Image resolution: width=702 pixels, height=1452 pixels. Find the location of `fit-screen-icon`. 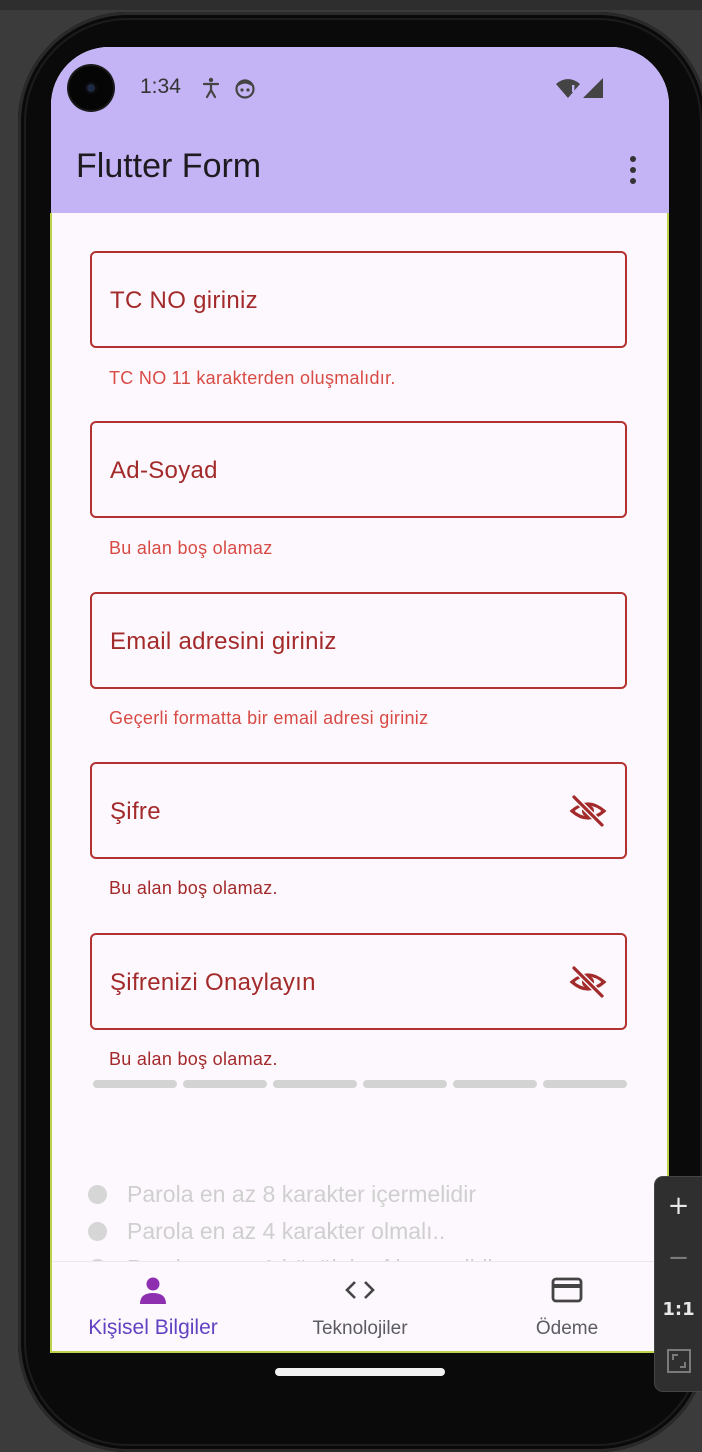

fit-screen-icon is located at coordinates (679, 1361).